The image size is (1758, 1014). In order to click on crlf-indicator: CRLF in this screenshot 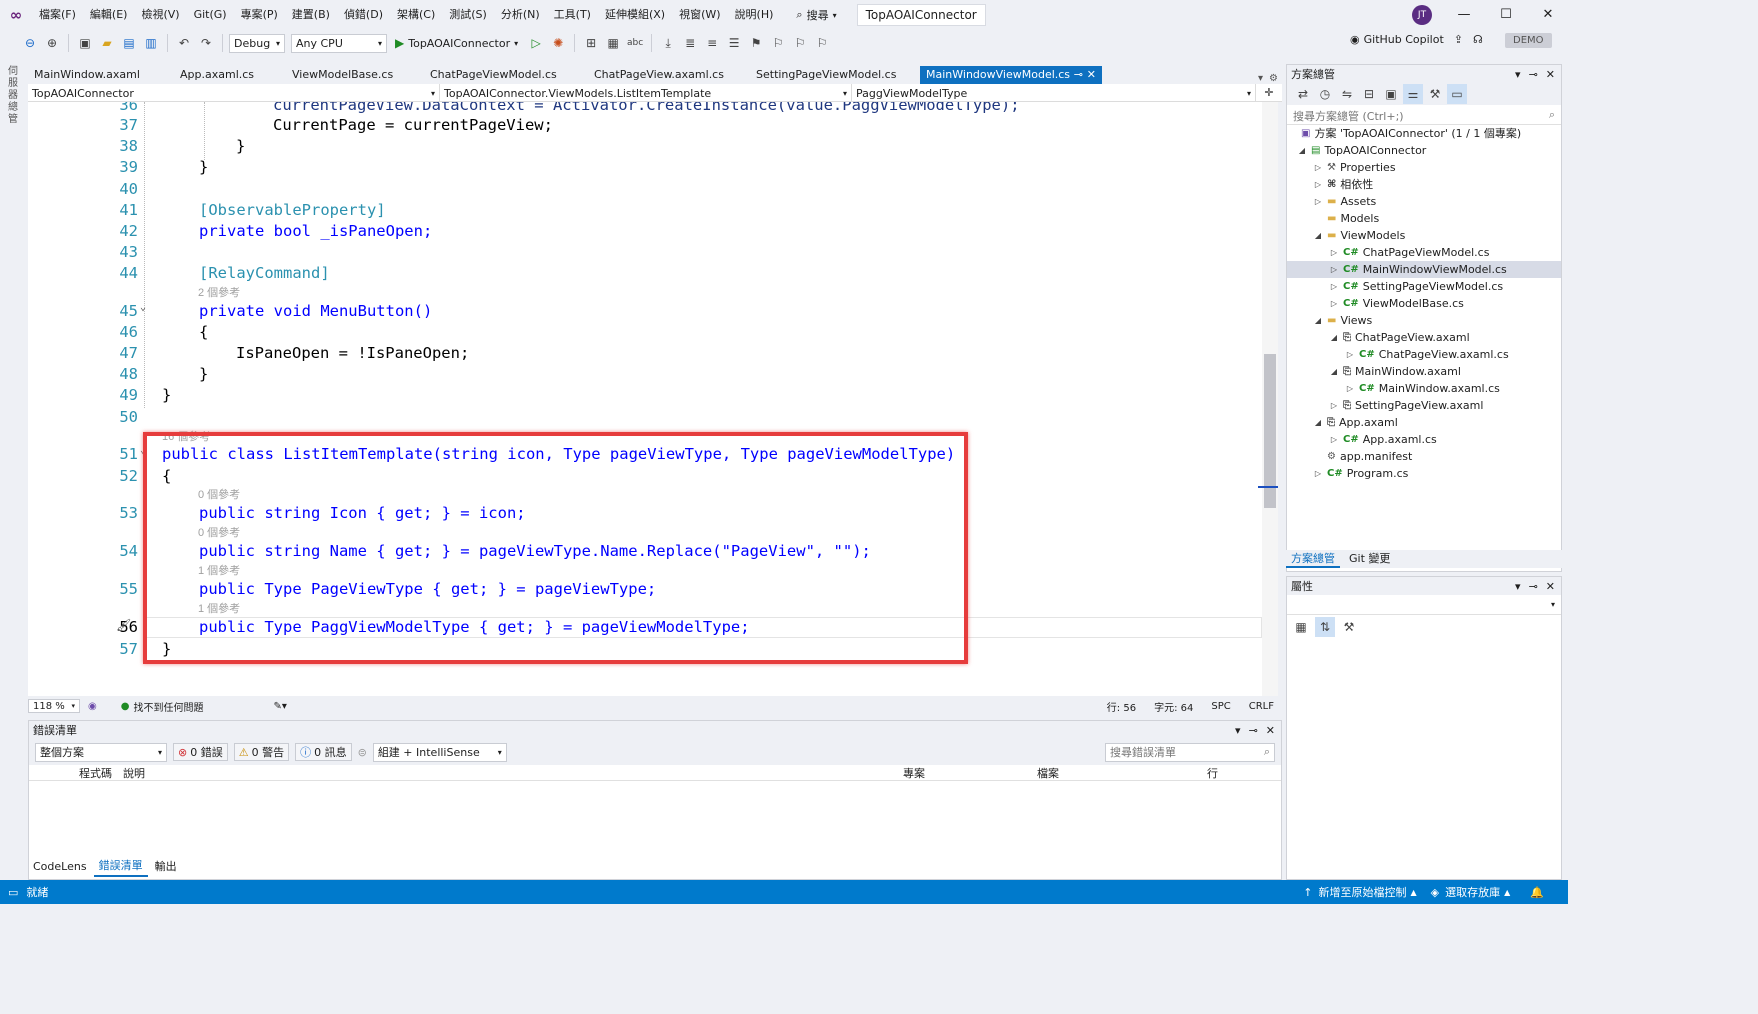, I will do `click(1261, 706)`.